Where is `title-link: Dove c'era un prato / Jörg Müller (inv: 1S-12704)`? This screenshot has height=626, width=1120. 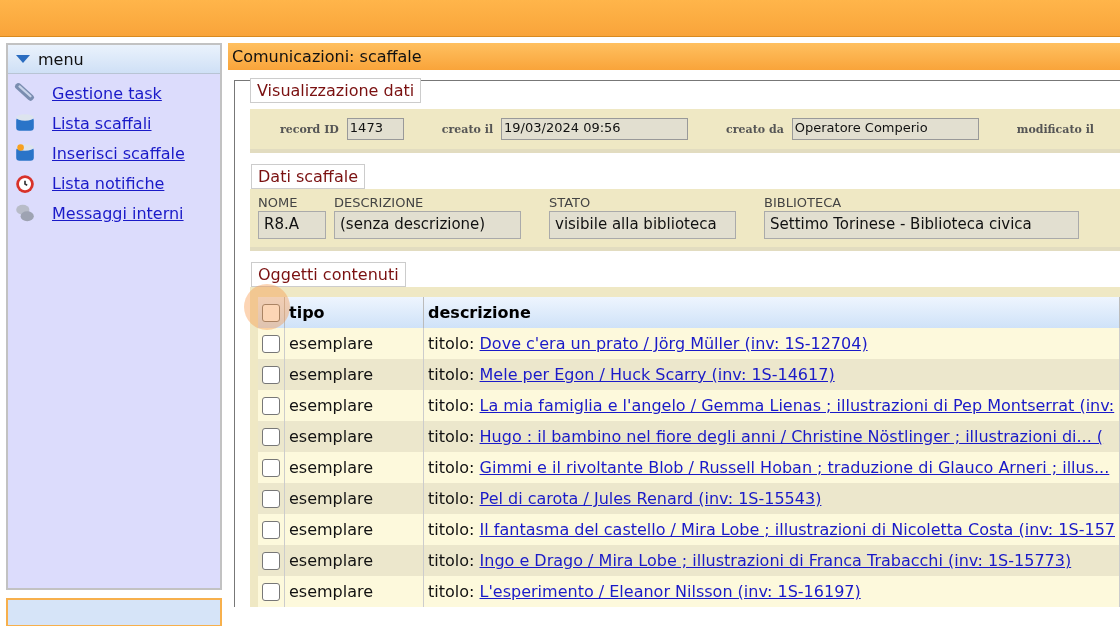
title-link: Dove c'era un prato / Jörg Müller (inv: 1S-12704) is located at coordinates (673, 343).